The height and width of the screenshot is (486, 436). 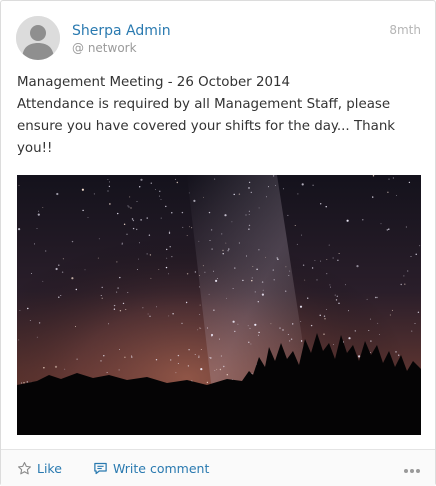 I want to click on star-outline-icon, so click(x=24, y=468).